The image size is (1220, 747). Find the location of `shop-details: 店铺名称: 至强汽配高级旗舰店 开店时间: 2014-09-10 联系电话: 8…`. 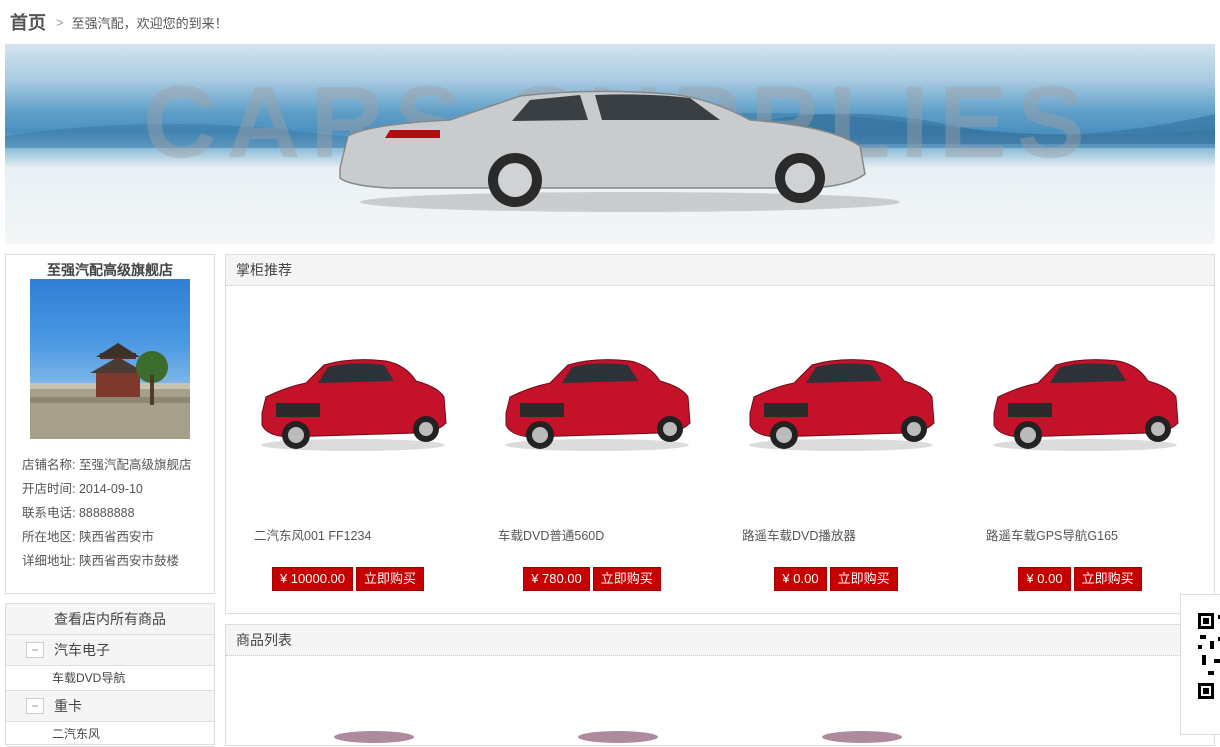

shop-details: 店铺名称: 至强汽配高级旗舰店 开店时间: 2014-09-10 联系电话: 8… is located at coordinates (106, 513).